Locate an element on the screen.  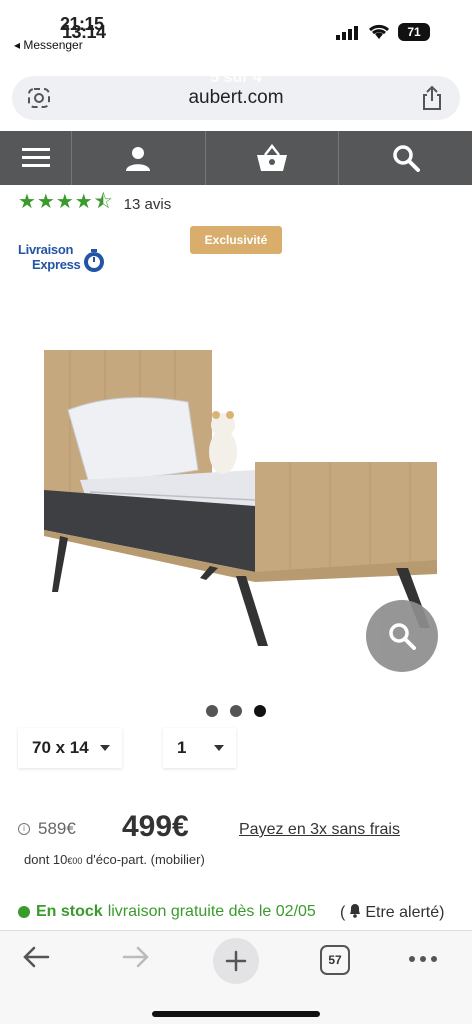
price-row: i 589€ 499€ Payez en 3x sans frais is located at coordinates (238, 826).